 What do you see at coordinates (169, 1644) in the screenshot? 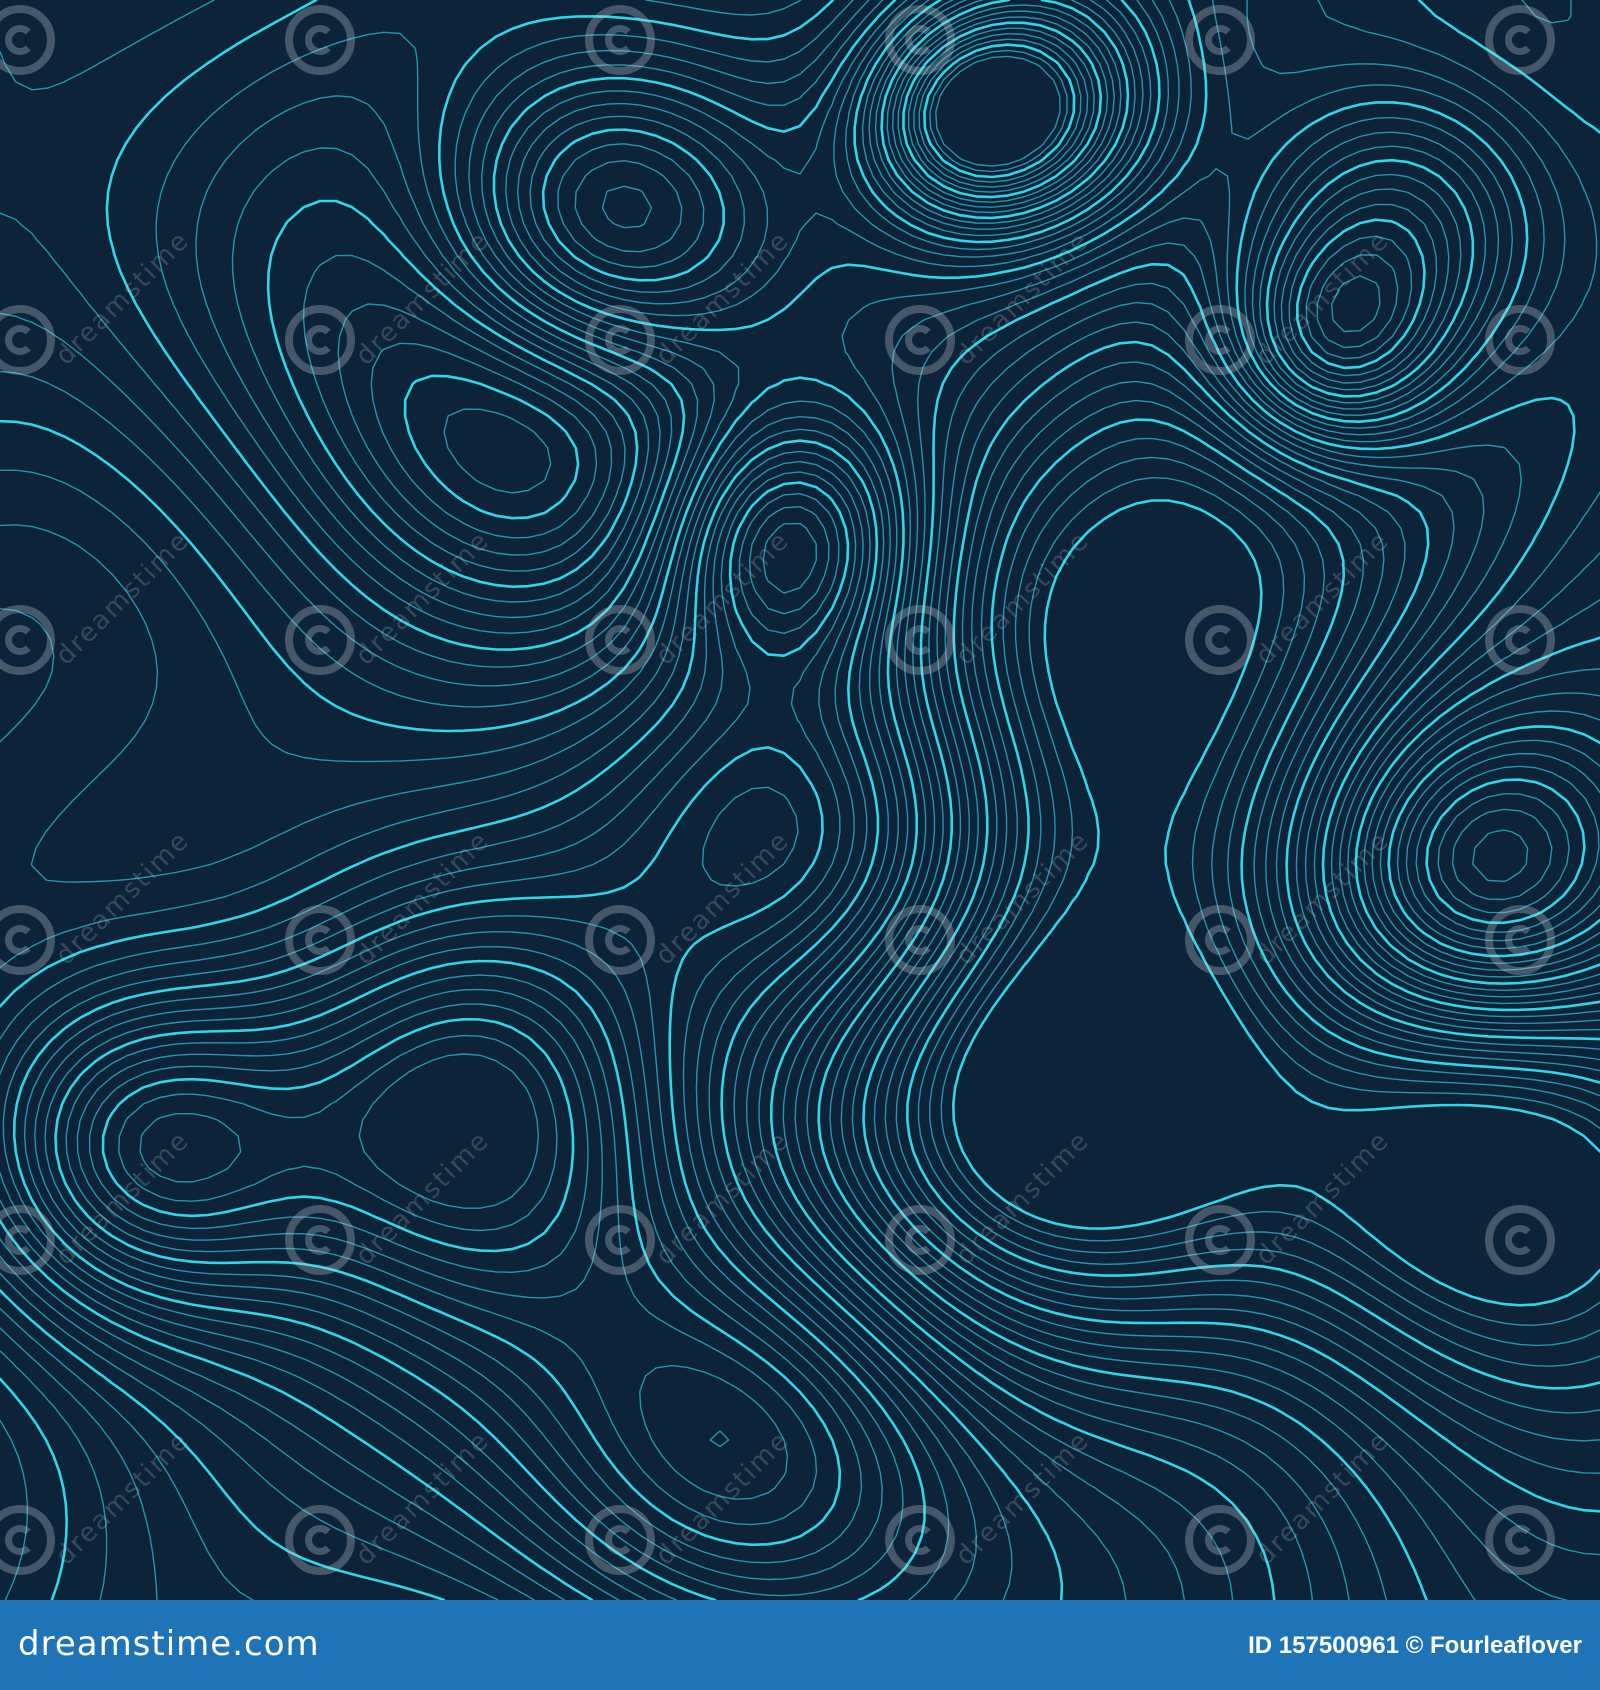
I see `footer-brand: dreamstime.com` at bounding box center [169, 1644].